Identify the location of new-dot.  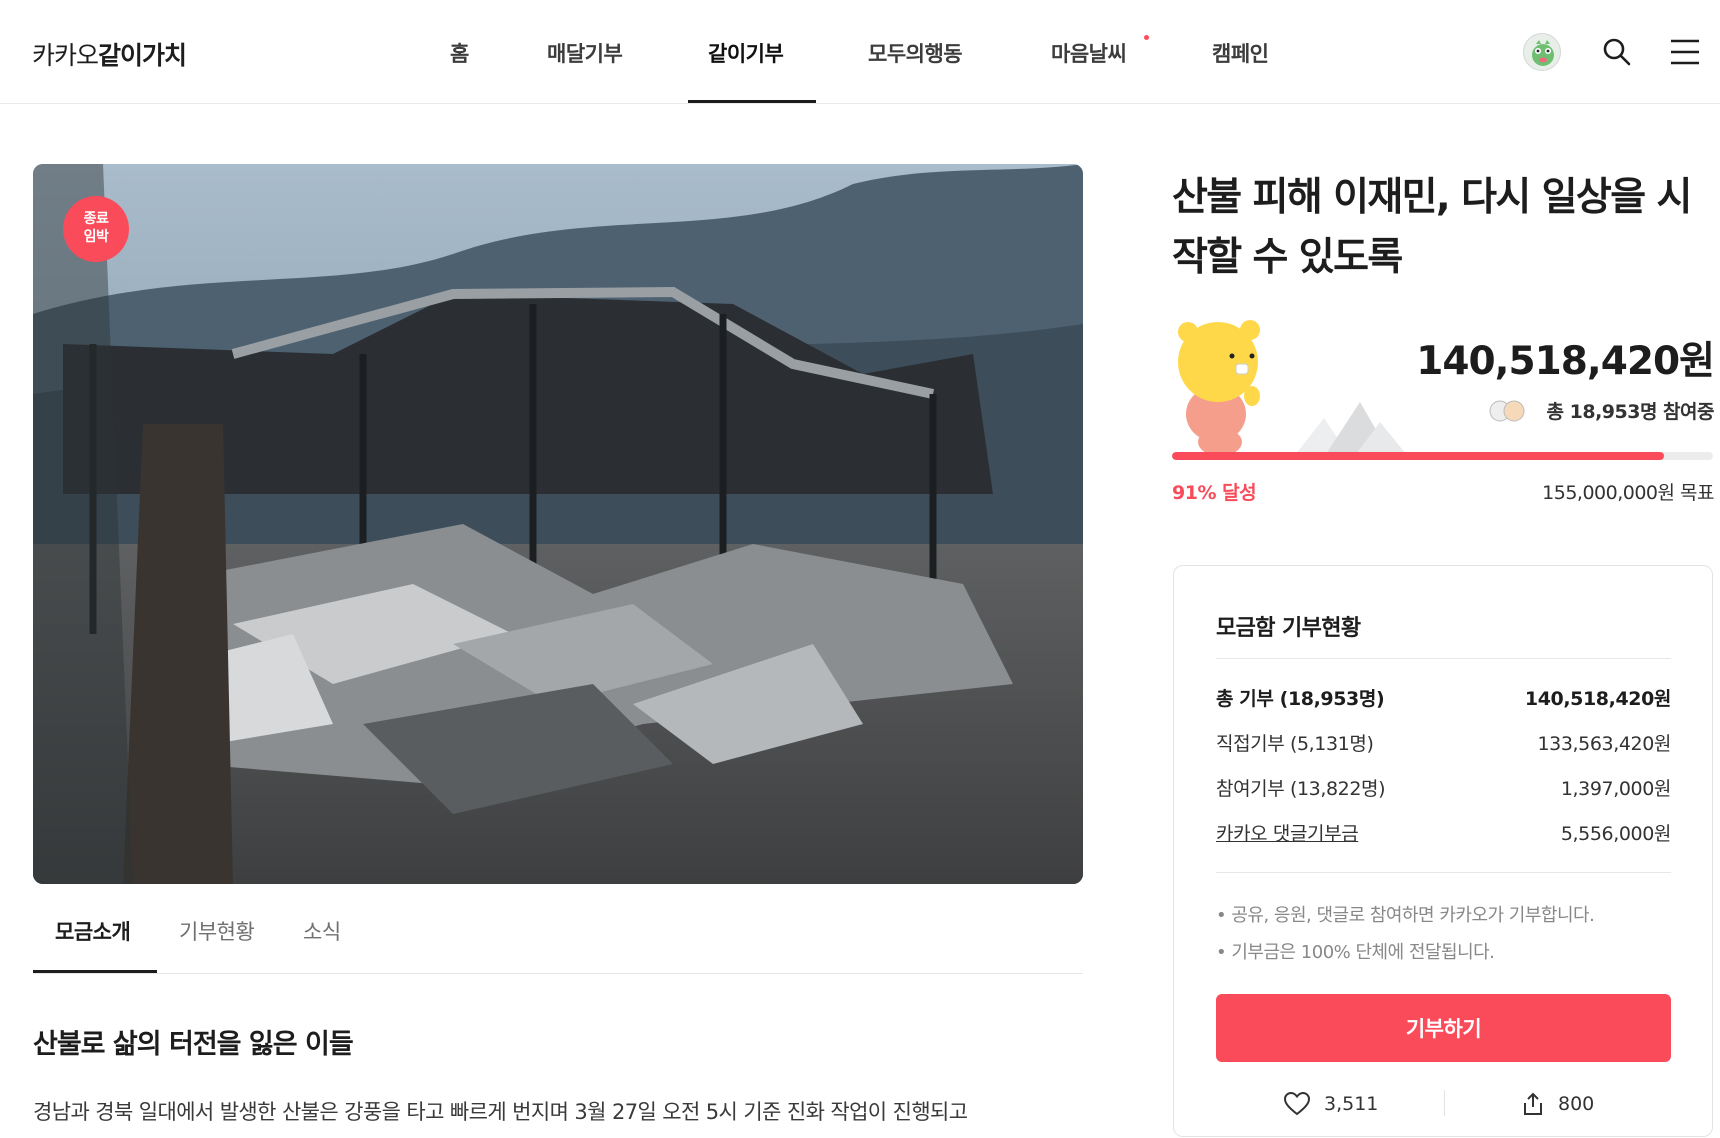
(1146, 37).